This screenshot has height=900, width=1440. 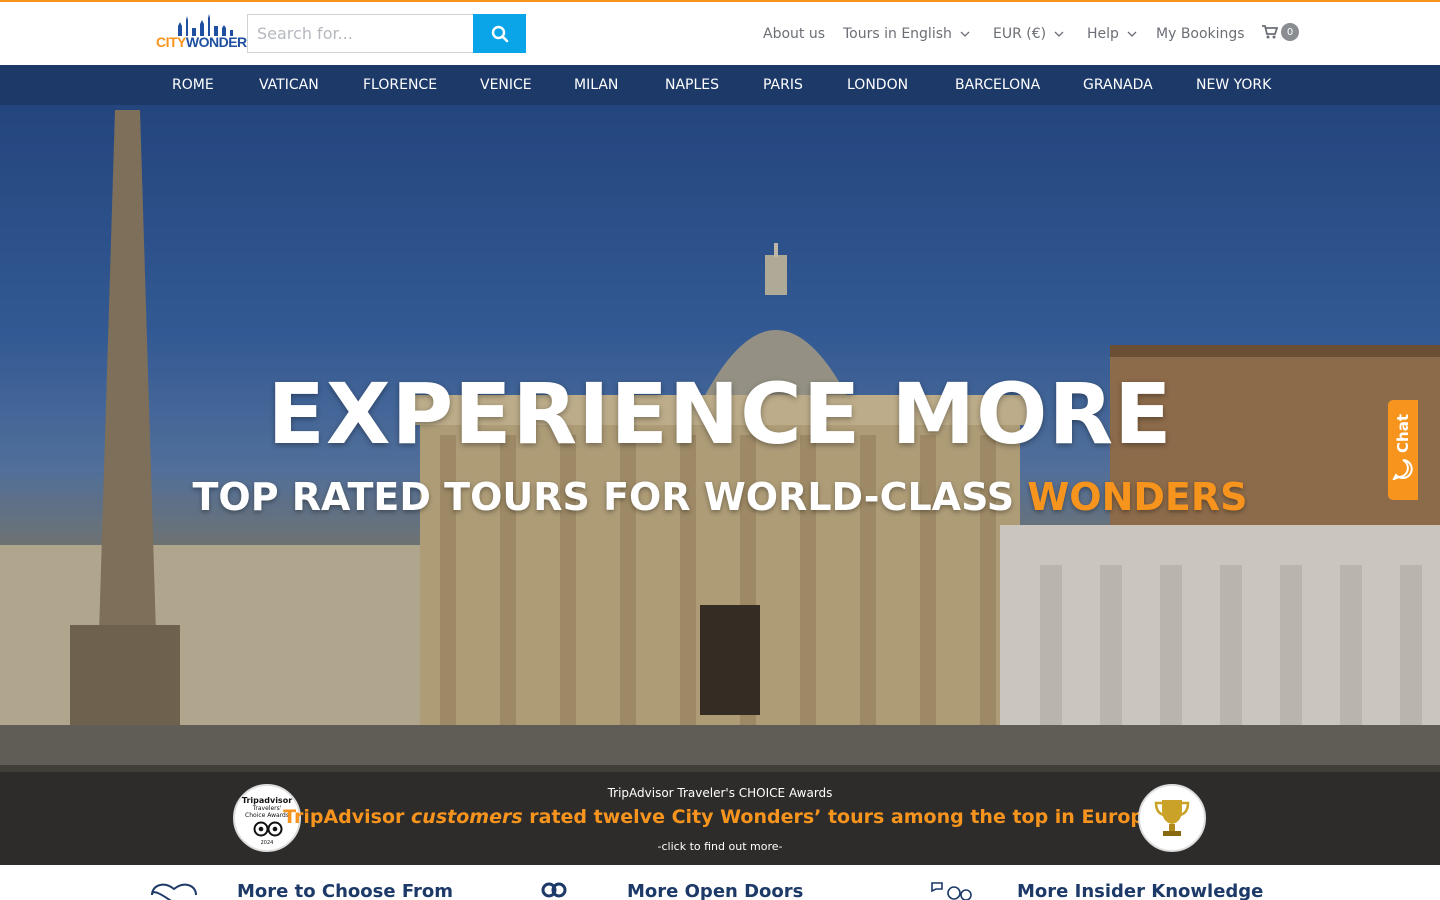 I want to click on city-link-naples: NAPLES, so click(x=692, y=85).